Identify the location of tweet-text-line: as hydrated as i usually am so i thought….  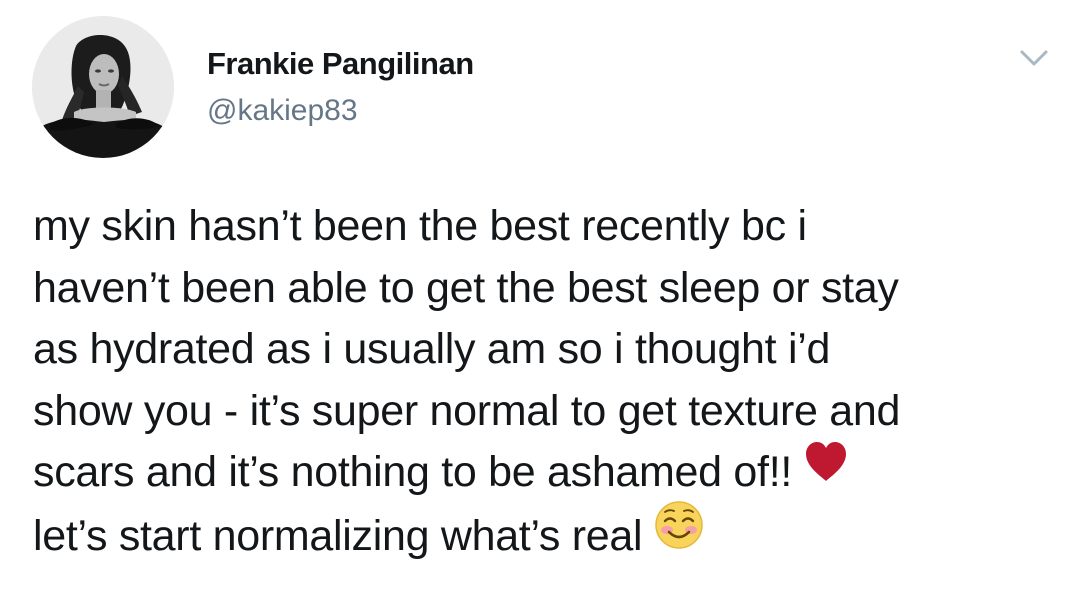
(432, 349).